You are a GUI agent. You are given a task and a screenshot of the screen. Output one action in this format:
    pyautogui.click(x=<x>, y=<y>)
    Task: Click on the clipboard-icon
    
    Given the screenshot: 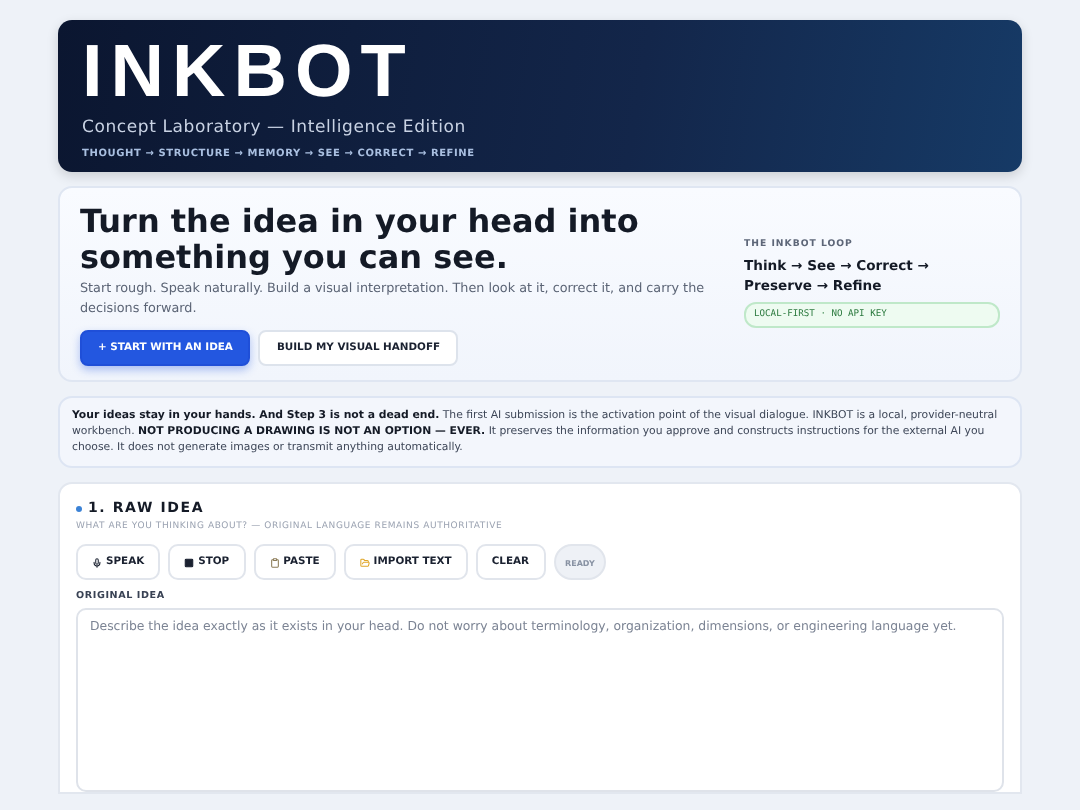 What is the action you would take?
    pyautogui.click(x=274, y=562)
    